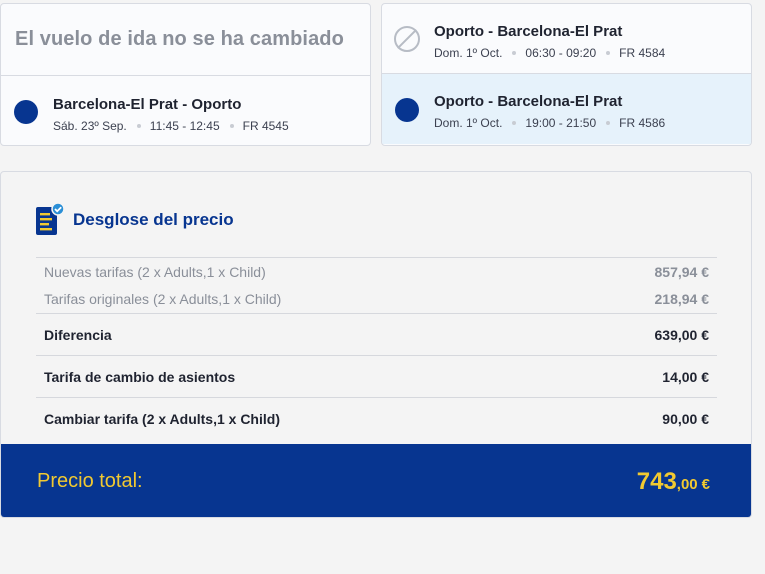  Describe the element at coordinates (685, 376) in the screenshot. I see `price-line-amount: 14,00 €` at that location.